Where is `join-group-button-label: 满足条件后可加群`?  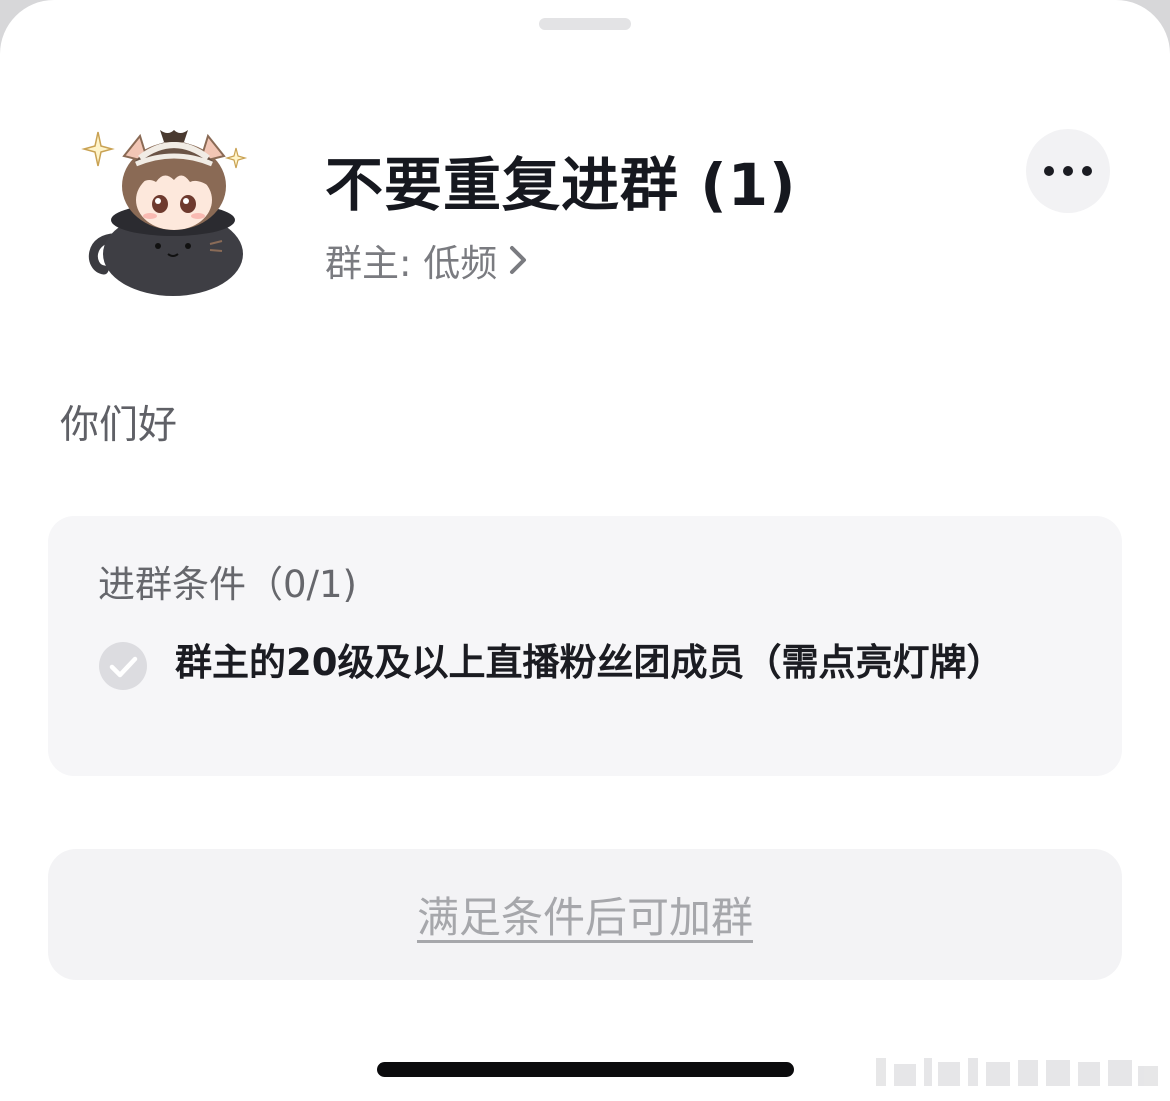 join-group-button-label: 满足条件后可加群 is located at coordinates (584, 917).